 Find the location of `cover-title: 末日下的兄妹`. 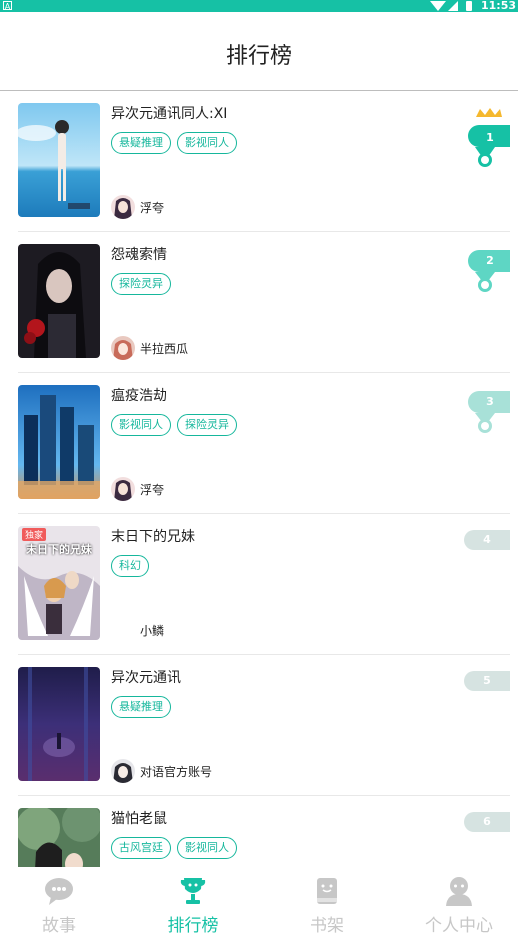

cover-title: 末日下的兄妹 is located at coordinates (59, 549).